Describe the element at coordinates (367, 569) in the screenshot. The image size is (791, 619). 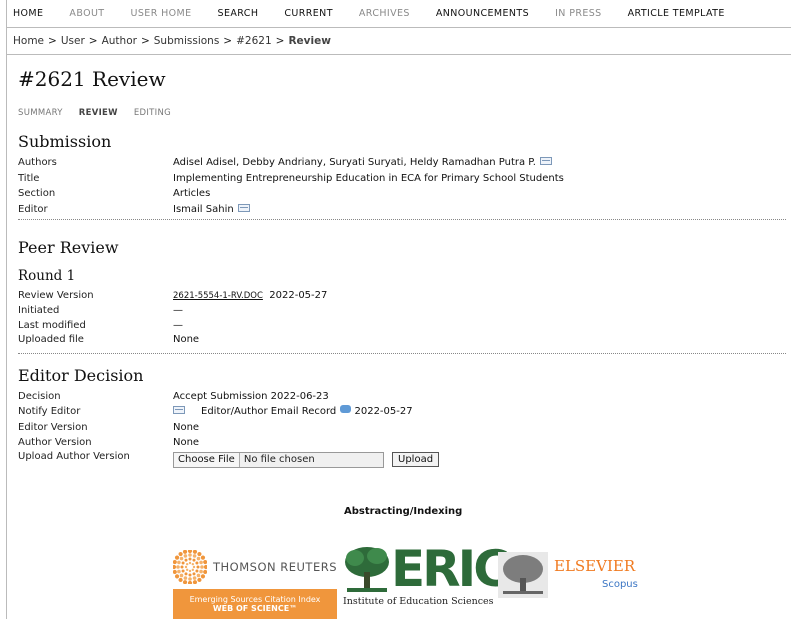
I see `tree-icon` at that location.